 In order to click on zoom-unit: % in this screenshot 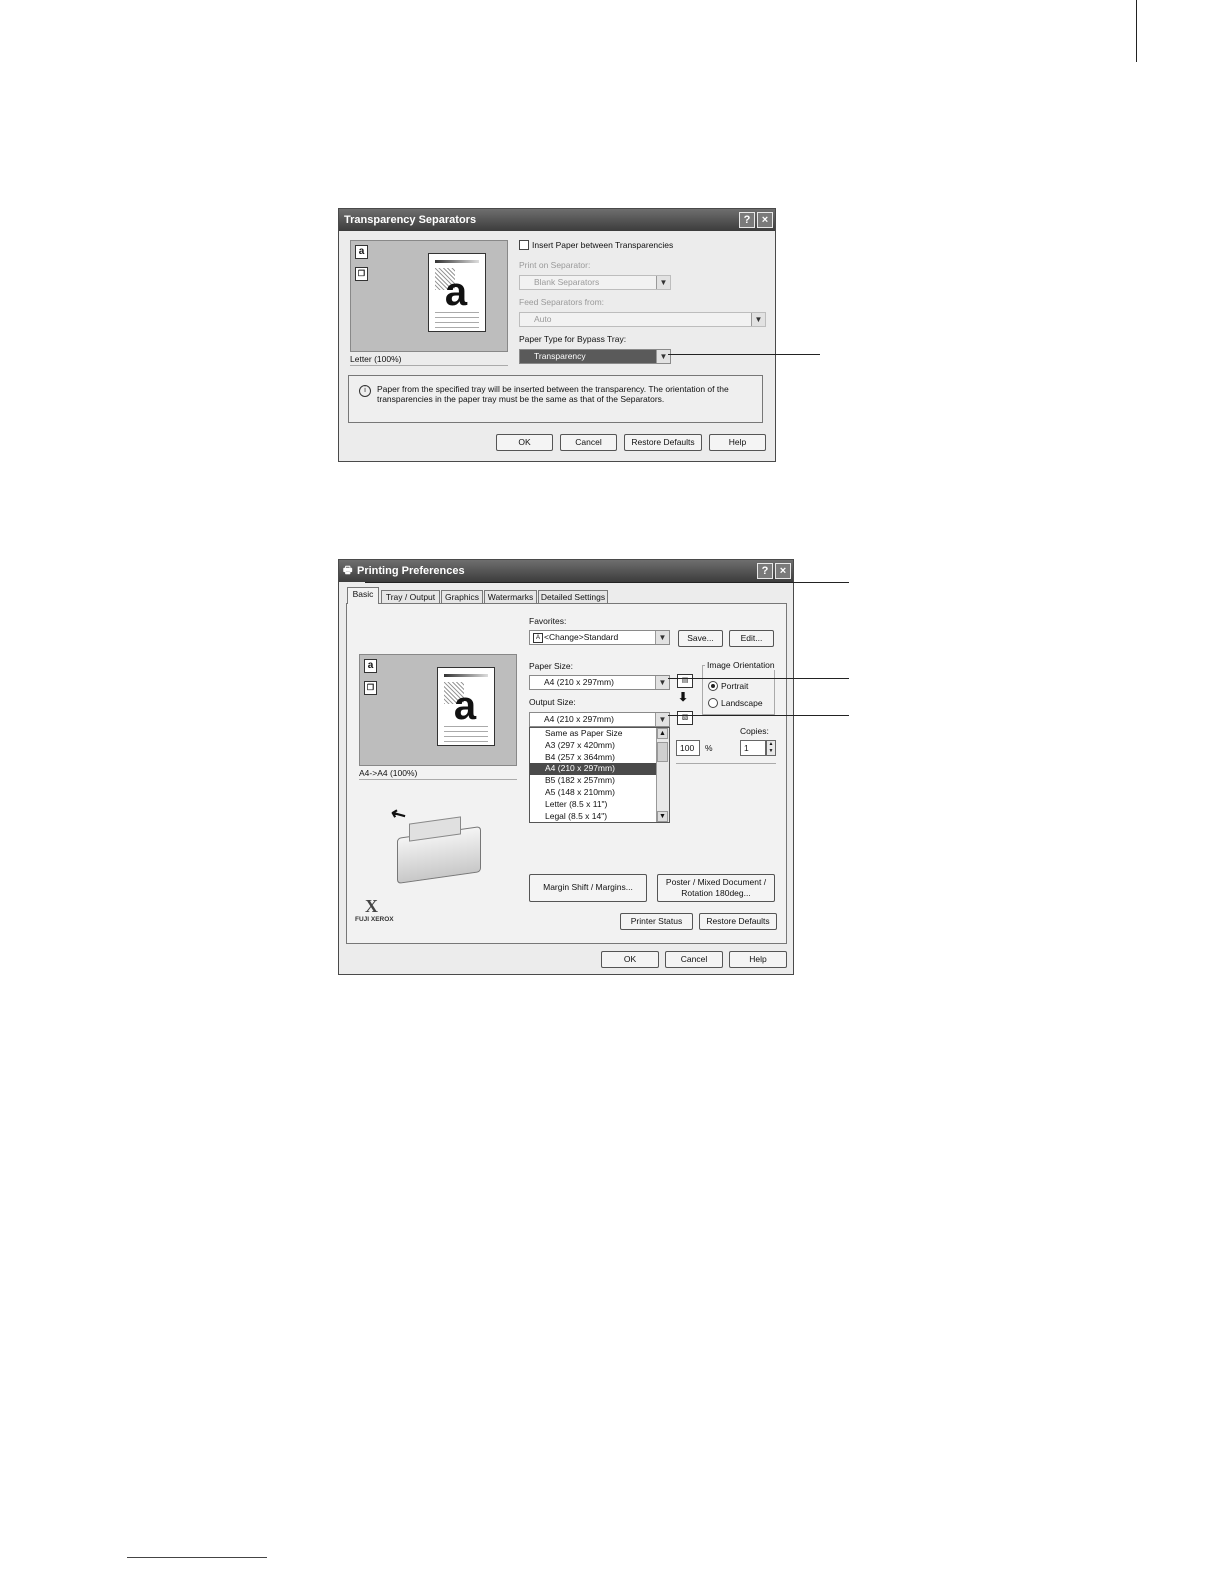, I will do `click(709, 748)`.